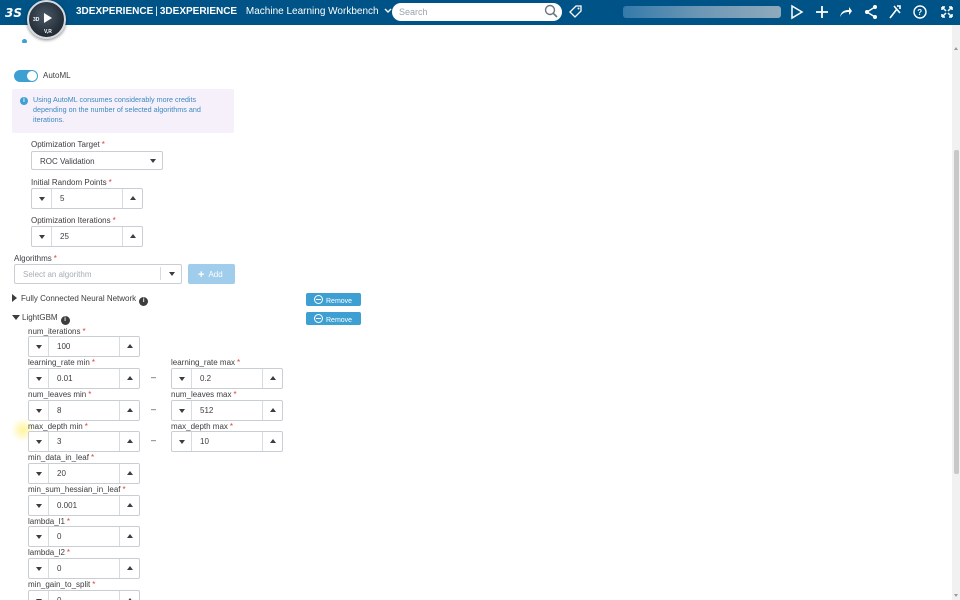  I want to click on algorithm-row-fcnn: Fully Connected Neural Network i, so click(80, 300).